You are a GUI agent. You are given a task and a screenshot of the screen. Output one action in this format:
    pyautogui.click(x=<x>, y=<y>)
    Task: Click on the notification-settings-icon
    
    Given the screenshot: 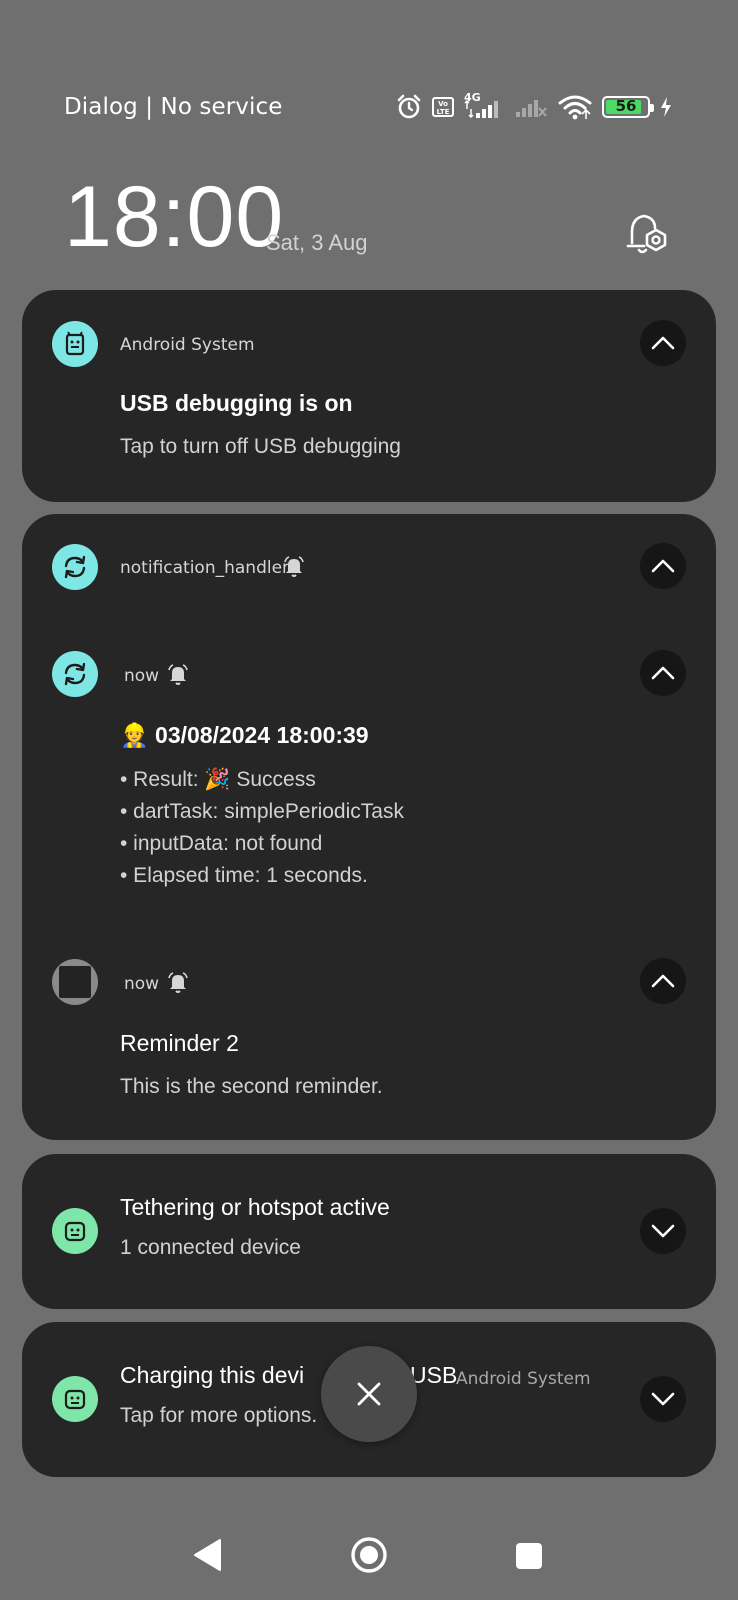 What is the action you would take?
    pyautogui.click(x=646, y=234)
    